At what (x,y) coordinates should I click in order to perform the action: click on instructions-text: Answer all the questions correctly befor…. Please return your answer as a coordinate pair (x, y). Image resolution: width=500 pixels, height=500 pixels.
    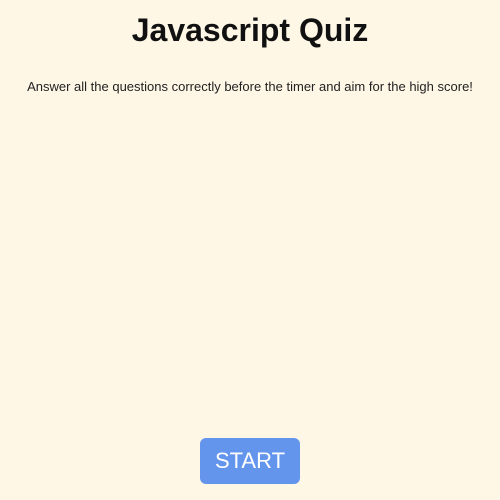
    Looking at the image, I should click on (250, 86).